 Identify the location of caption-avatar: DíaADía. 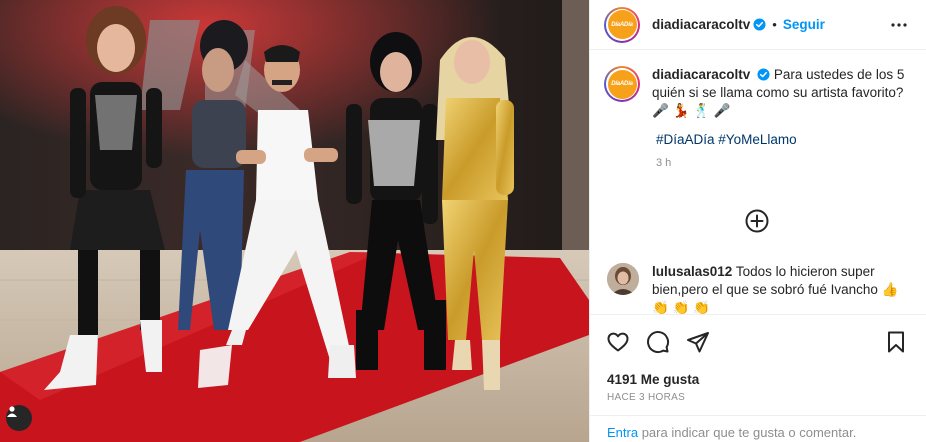
(622, 84).